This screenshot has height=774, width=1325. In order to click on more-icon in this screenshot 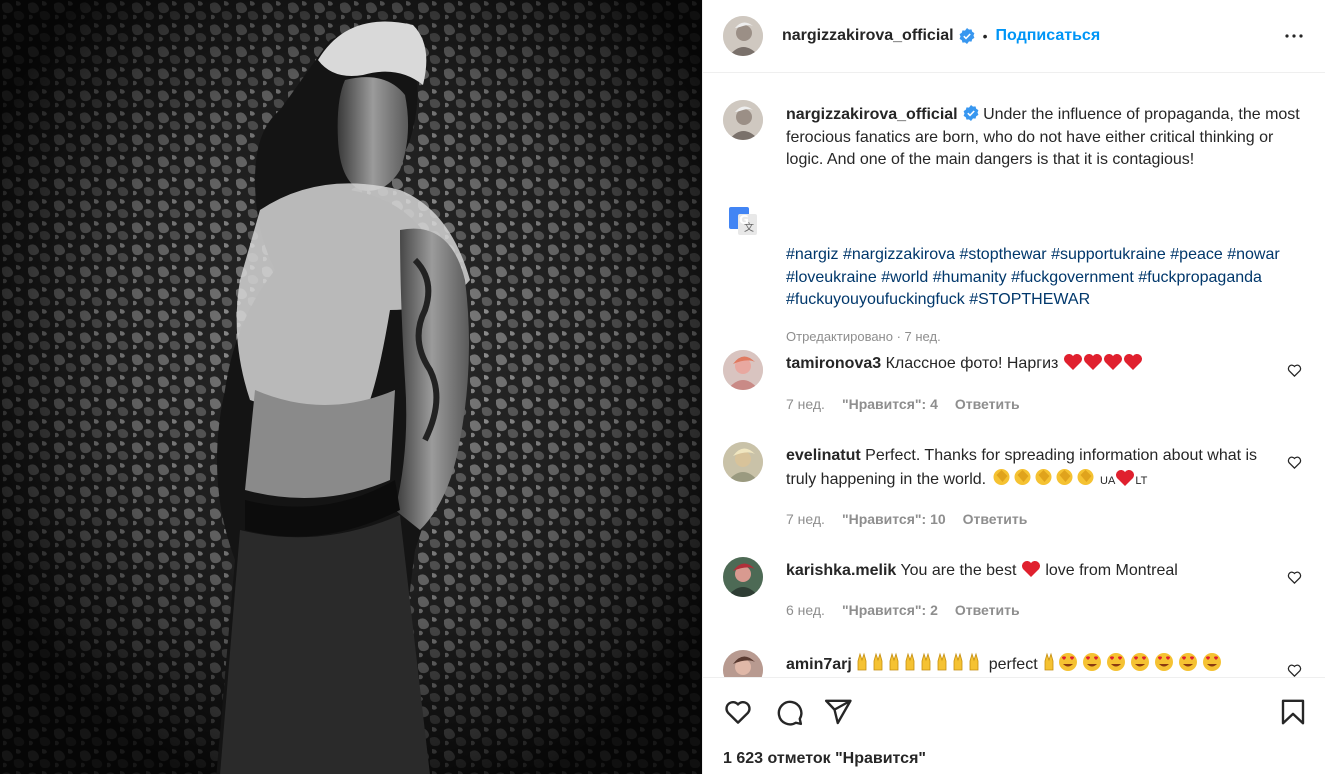, I will do `click(1294, 36)`.